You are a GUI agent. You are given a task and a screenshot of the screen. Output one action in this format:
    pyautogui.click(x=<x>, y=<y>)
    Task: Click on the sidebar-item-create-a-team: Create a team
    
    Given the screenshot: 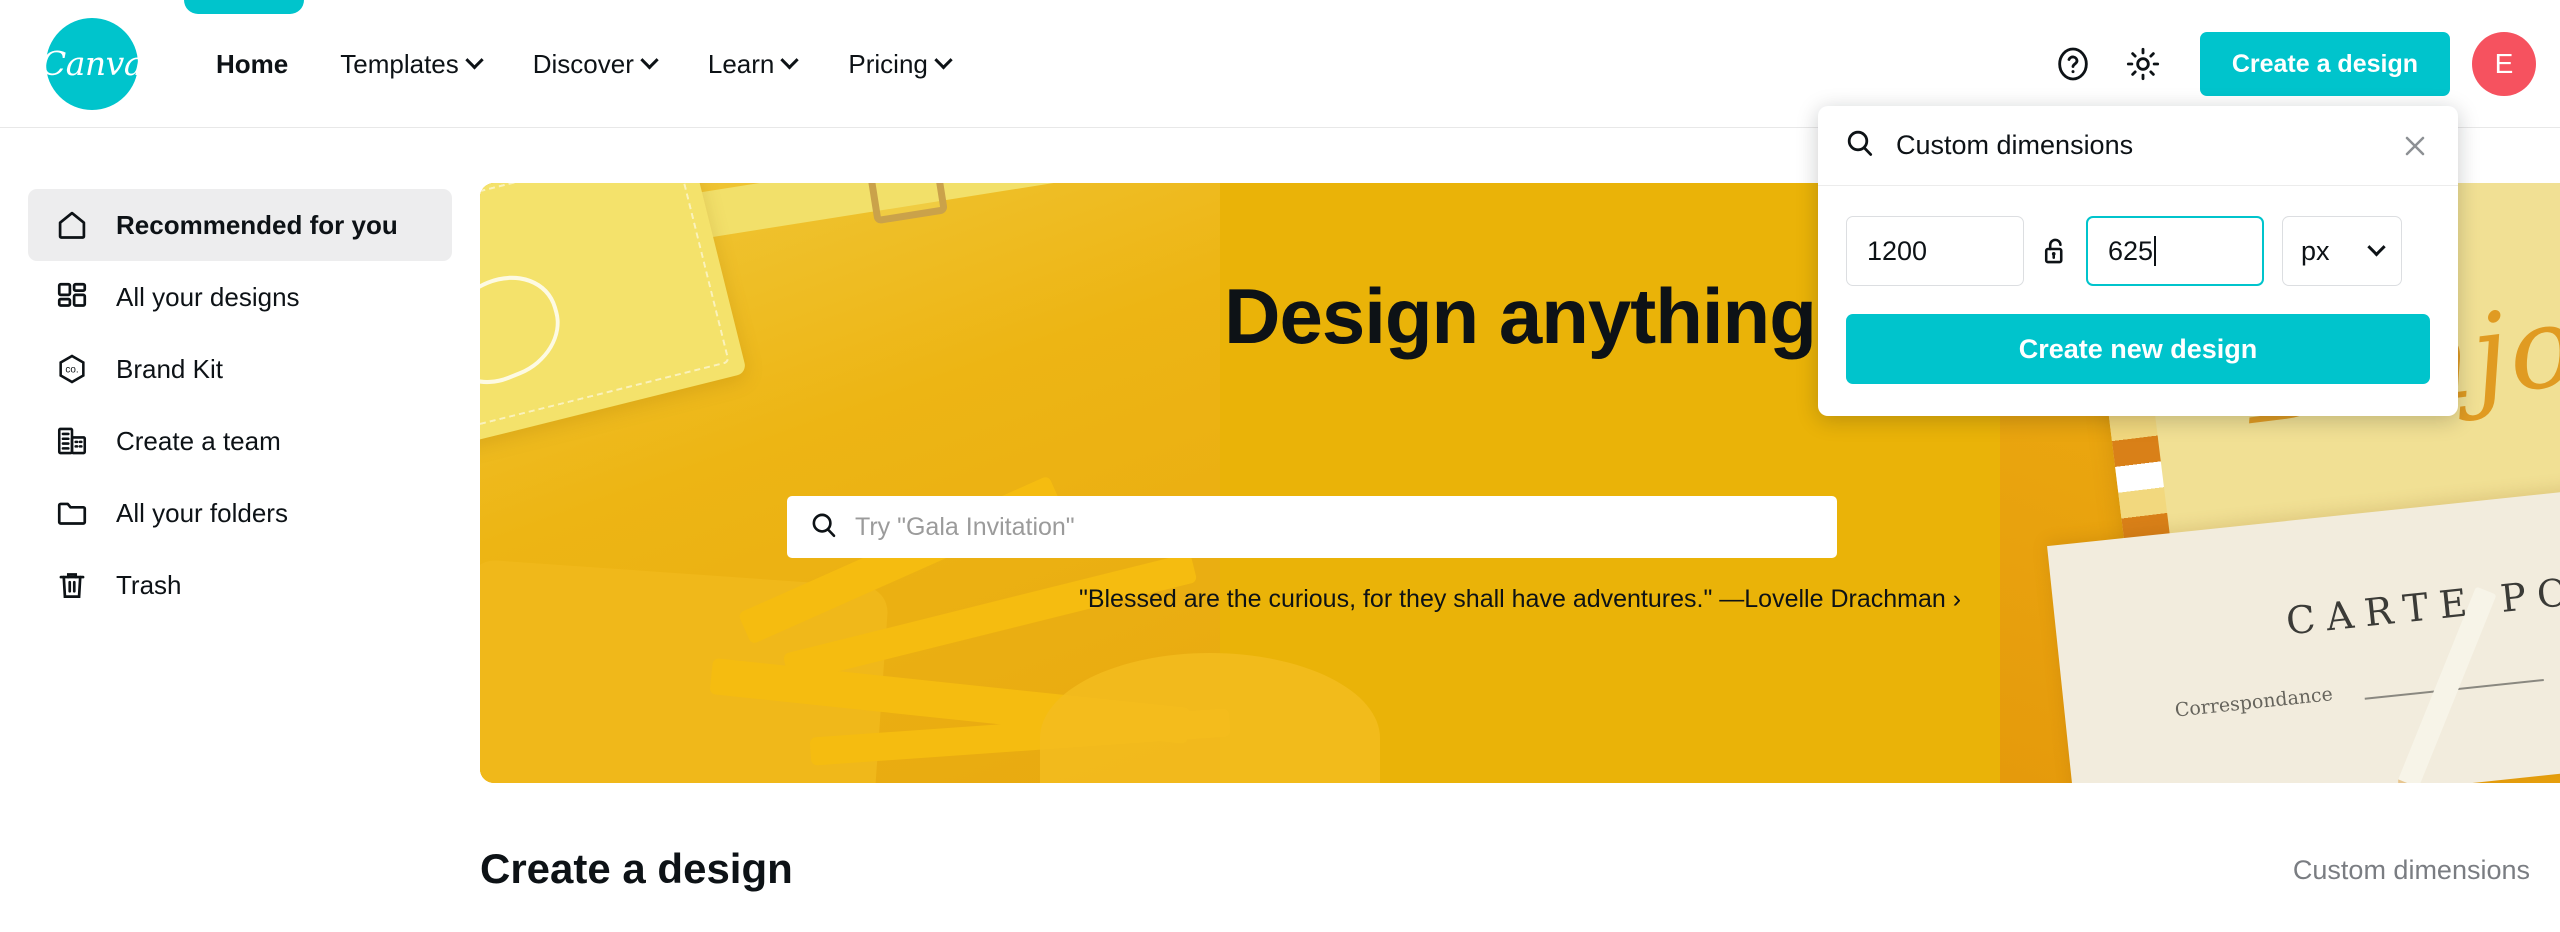 What is the action you would take?
    pyautogui.click(x=240, y=441)
    